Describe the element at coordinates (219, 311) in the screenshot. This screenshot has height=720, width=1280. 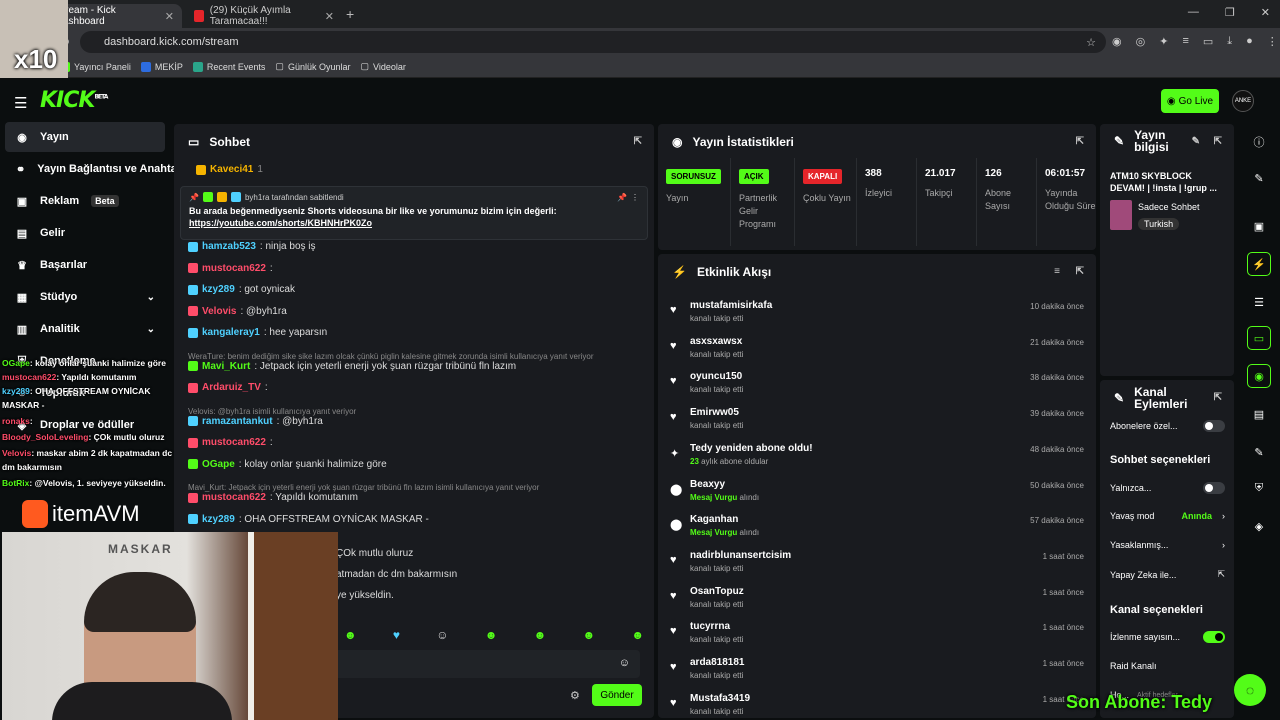
I see `chat-username: Velovis` at that location.